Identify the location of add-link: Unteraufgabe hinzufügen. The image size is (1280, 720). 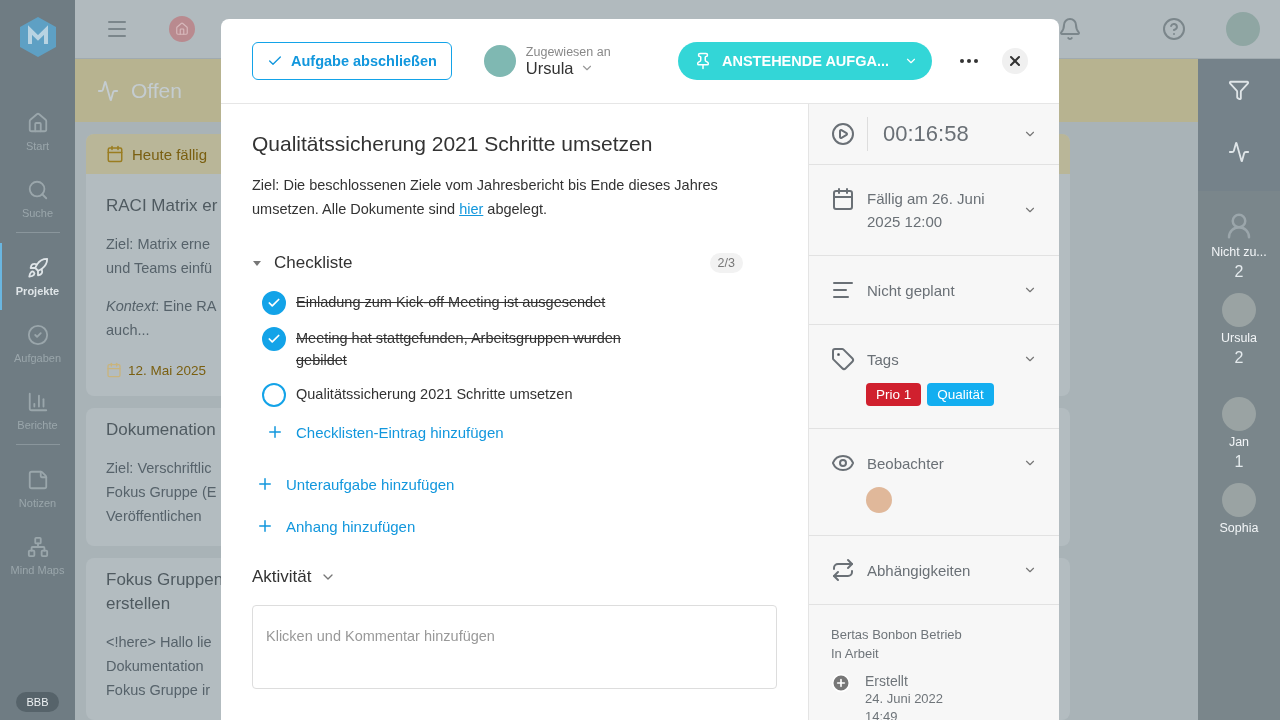
(514, 472).